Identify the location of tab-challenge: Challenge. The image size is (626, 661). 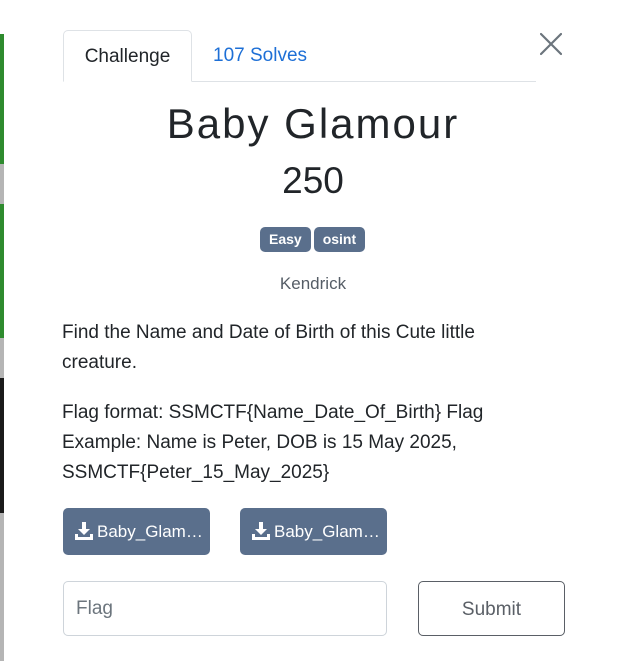
(127, 56).